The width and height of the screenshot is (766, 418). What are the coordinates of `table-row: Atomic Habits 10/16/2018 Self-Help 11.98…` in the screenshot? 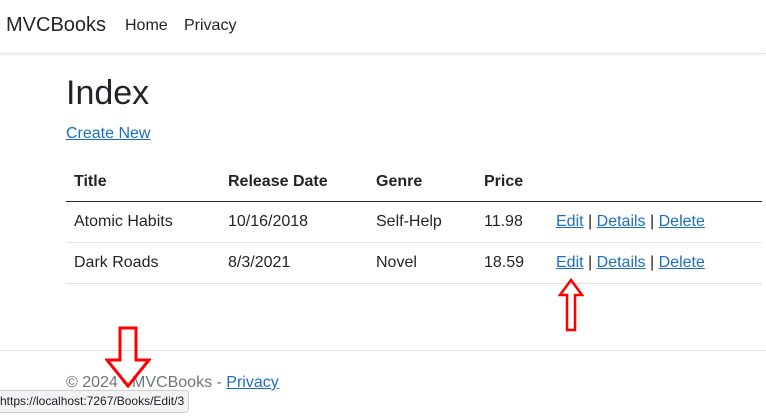 It's located at (414, 222).